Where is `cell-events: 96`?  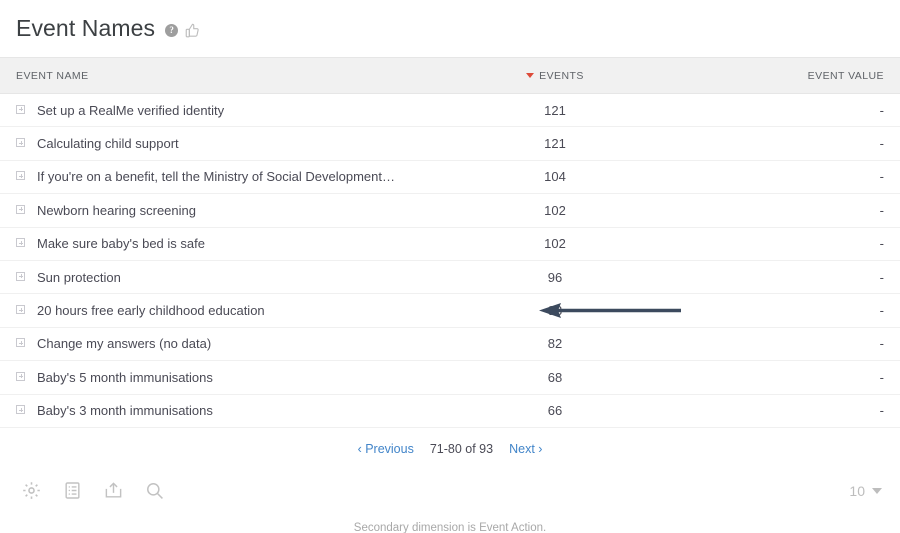 cell-events: 96 is located at coordinates (555, 277).